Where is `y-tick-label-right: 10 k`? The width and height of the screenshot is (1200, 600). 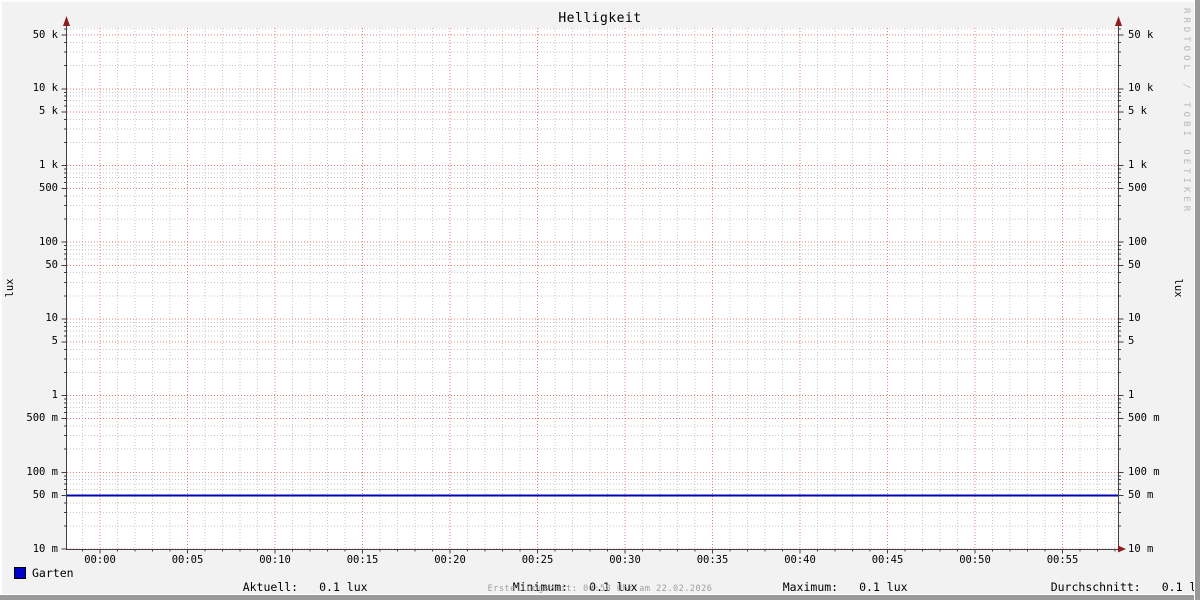
y-tick-label-right: 10 k is located at coordinates (1141, 88).